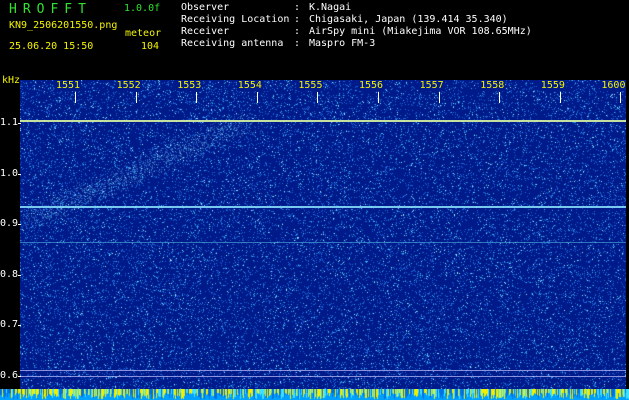  What do you see at coordinates (189, 85) in the screenshot?
I see `time-tick-label: 1553` at bounding box center [189, 85].